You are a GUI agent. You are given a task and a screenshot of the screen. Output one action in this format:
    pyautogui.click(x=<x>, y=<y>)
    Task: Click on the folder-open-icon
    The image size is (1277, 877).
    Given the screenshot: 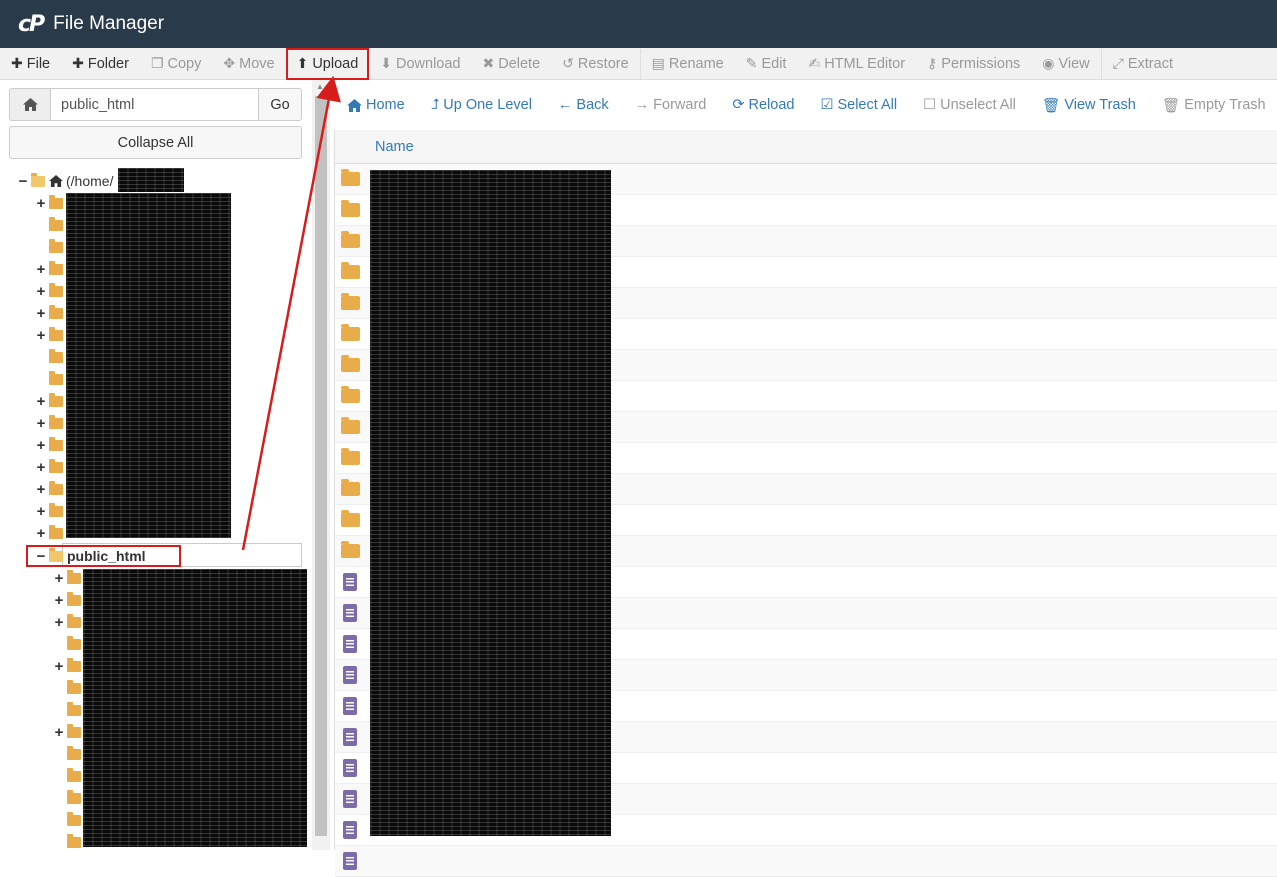 What is the action you would take?
    pyautogui.click(x=38, y=179)
    